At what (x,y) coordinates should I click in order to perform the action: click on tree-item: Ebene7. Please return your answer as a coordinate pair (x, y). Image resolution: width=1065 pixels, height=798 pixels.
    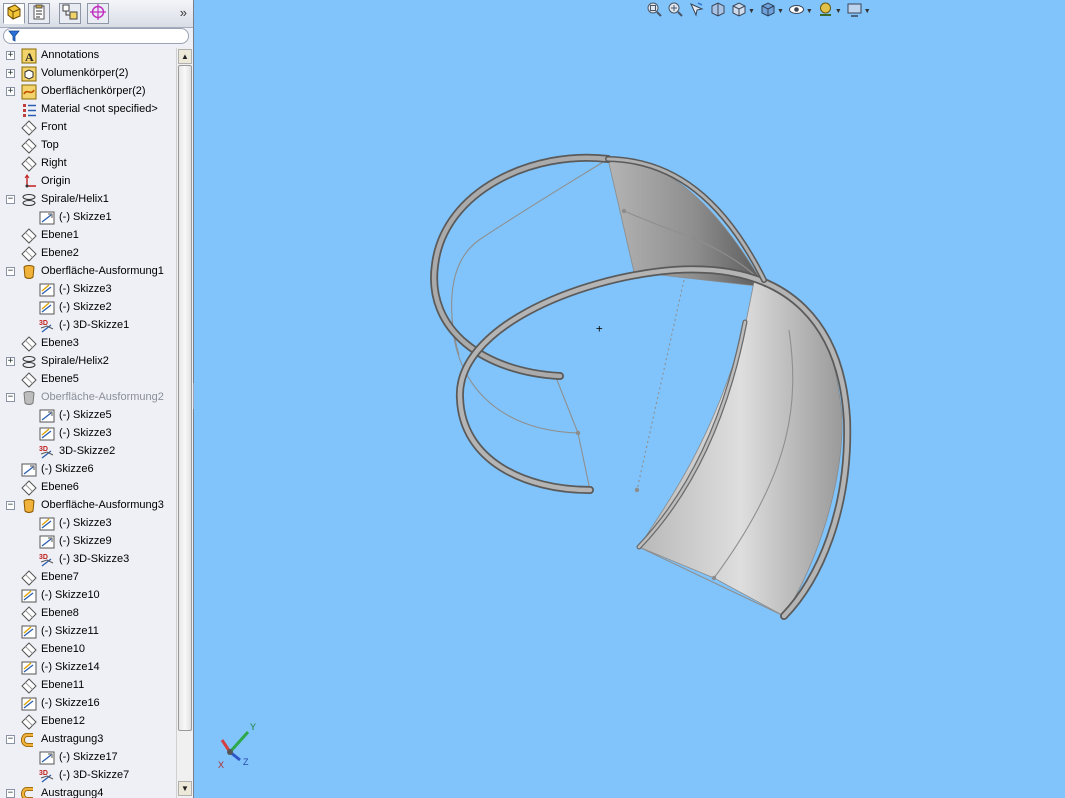
    Looking at the image, I should click on (88, 578).